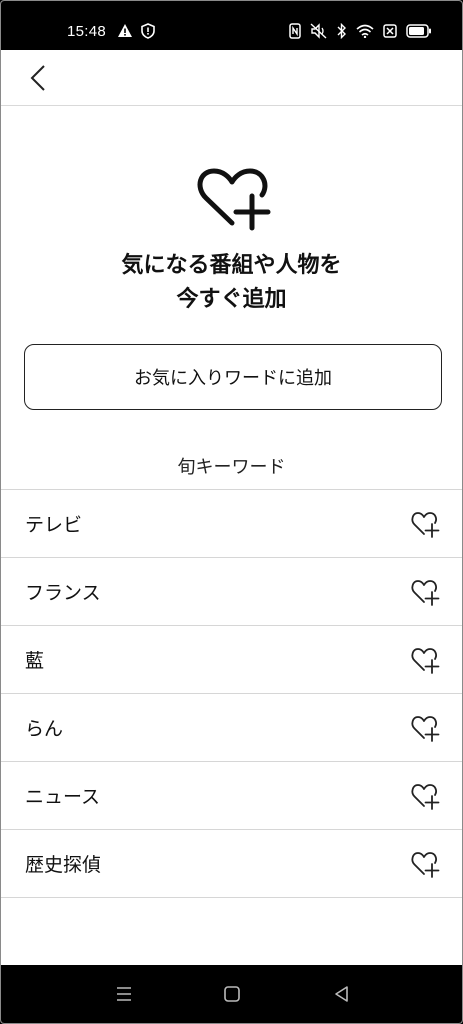 The image size is (463, 1024). I want to click on hero-title-line1: 気になる番組や人物を, so click(231, 265).